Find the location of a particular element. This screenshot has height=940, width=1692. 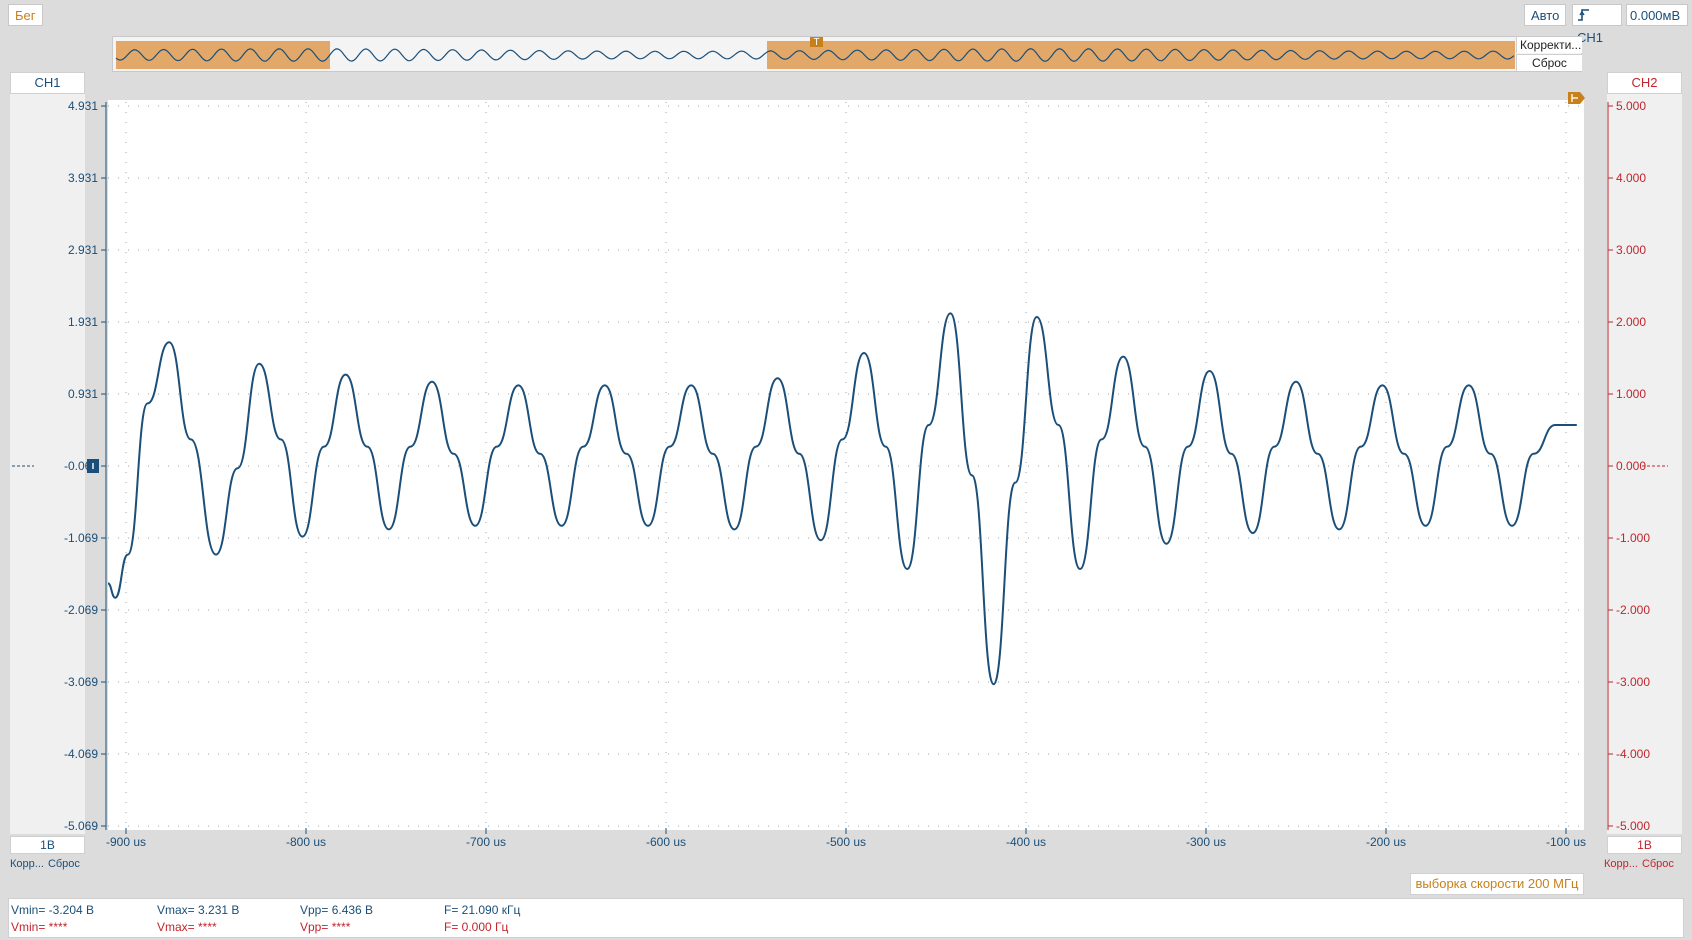

ch2-vmax: Vmax= **** is located at coordinates (187, 927).